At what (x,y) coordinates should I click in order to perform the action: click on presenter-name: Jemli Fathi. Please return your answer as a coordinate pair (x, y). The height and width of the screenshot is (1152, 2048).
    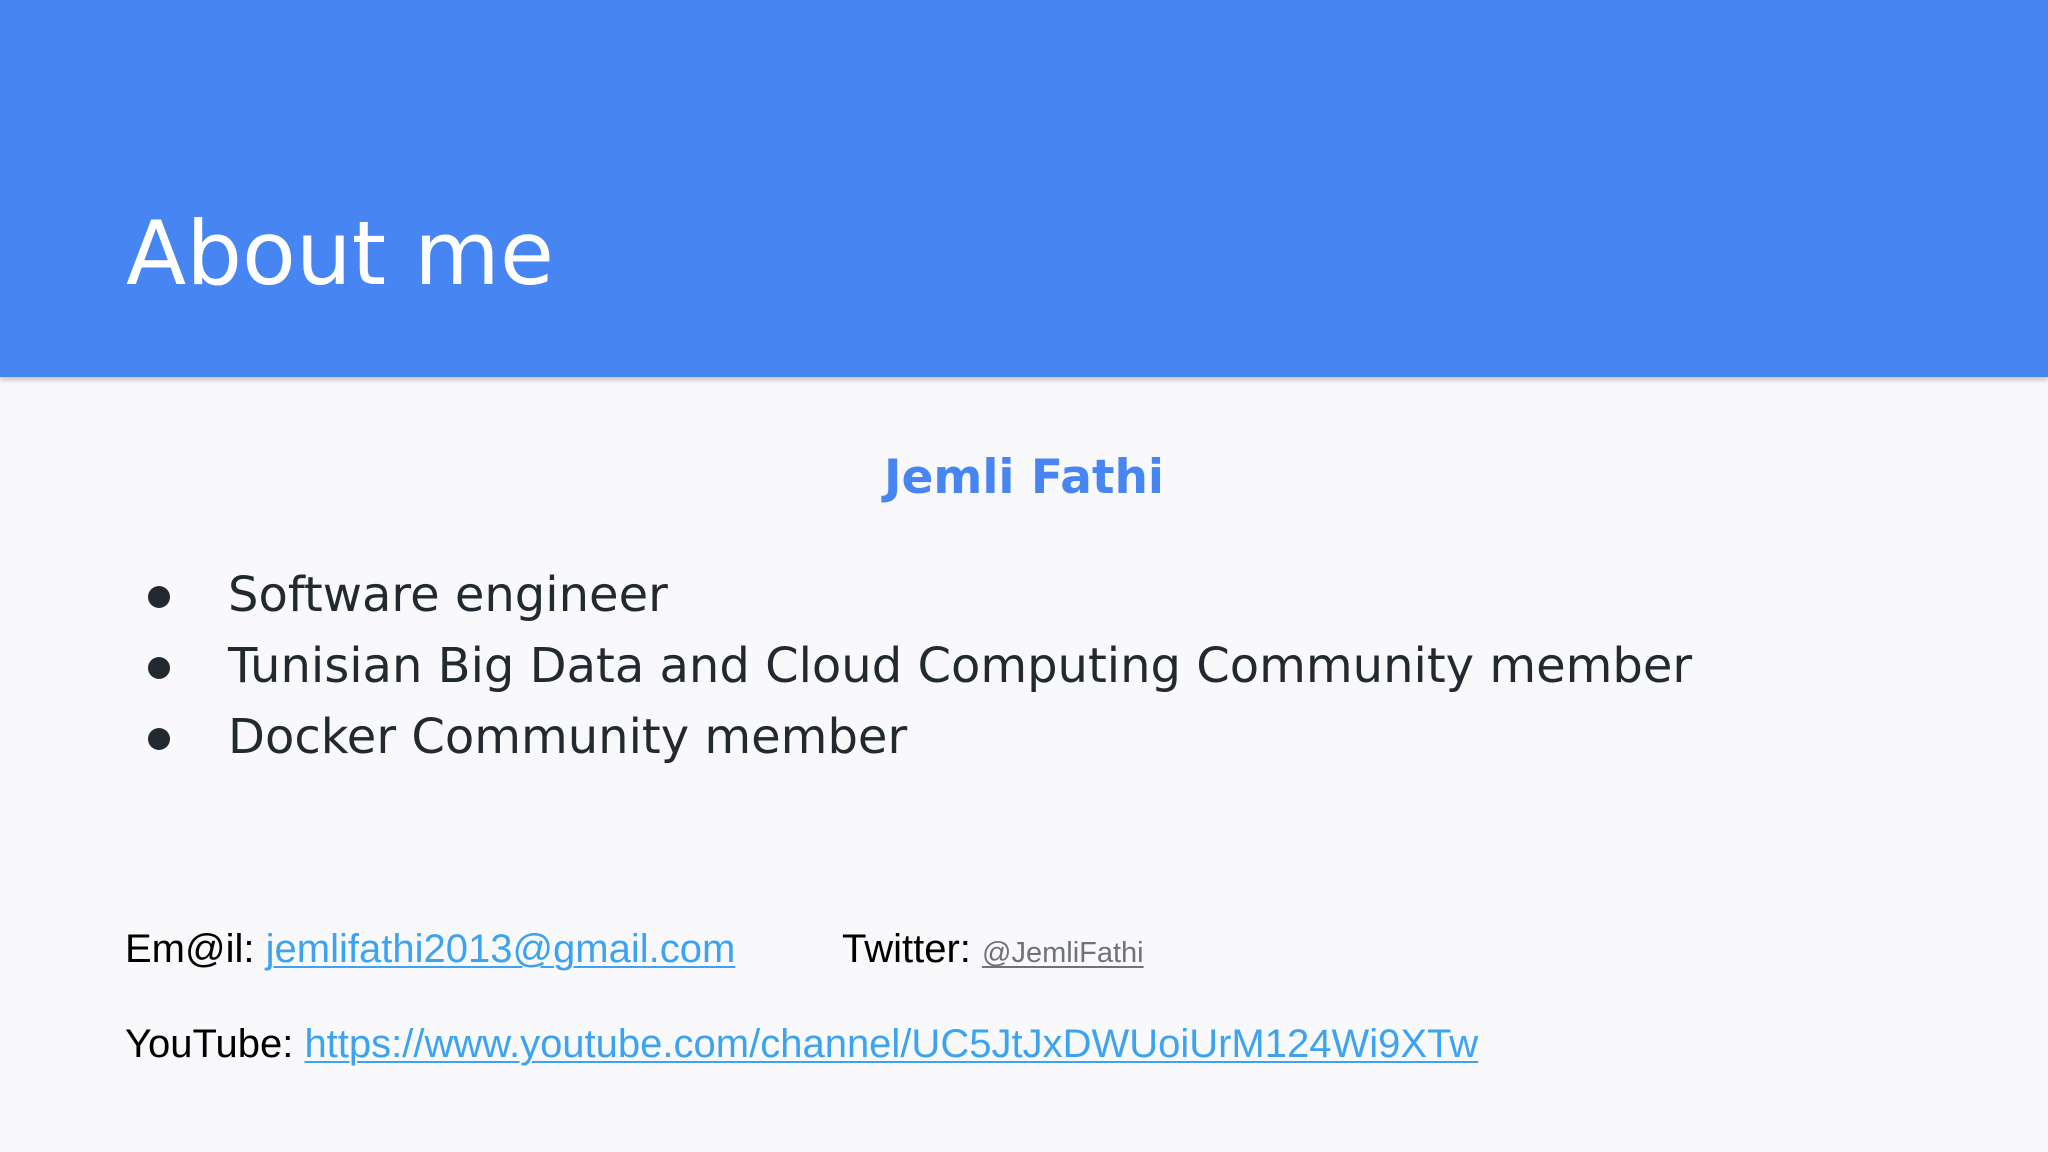
    Looking at the image, I should click on (1024, 477).